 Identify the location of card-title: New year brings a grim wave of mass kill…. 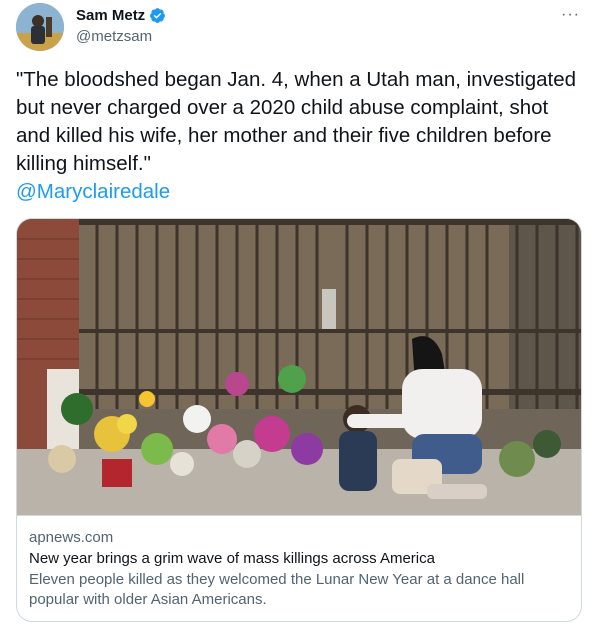
(232, 558).